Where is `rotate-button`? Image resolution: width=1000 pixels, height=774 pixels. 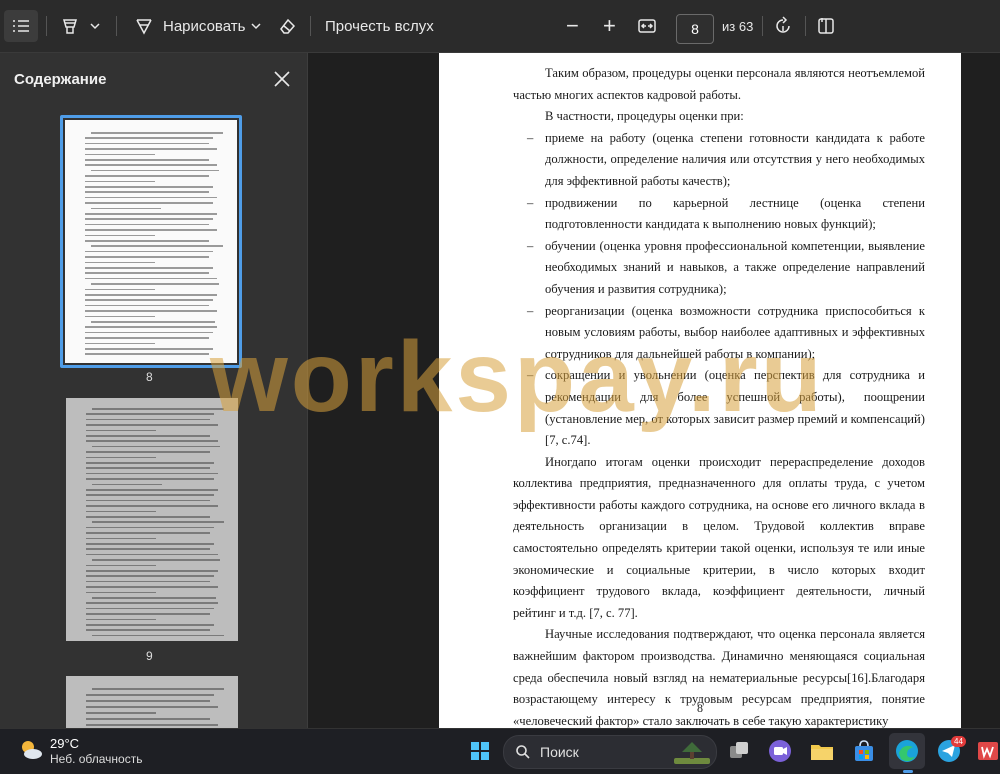 rotate-button is located at coordinates (783, 26).